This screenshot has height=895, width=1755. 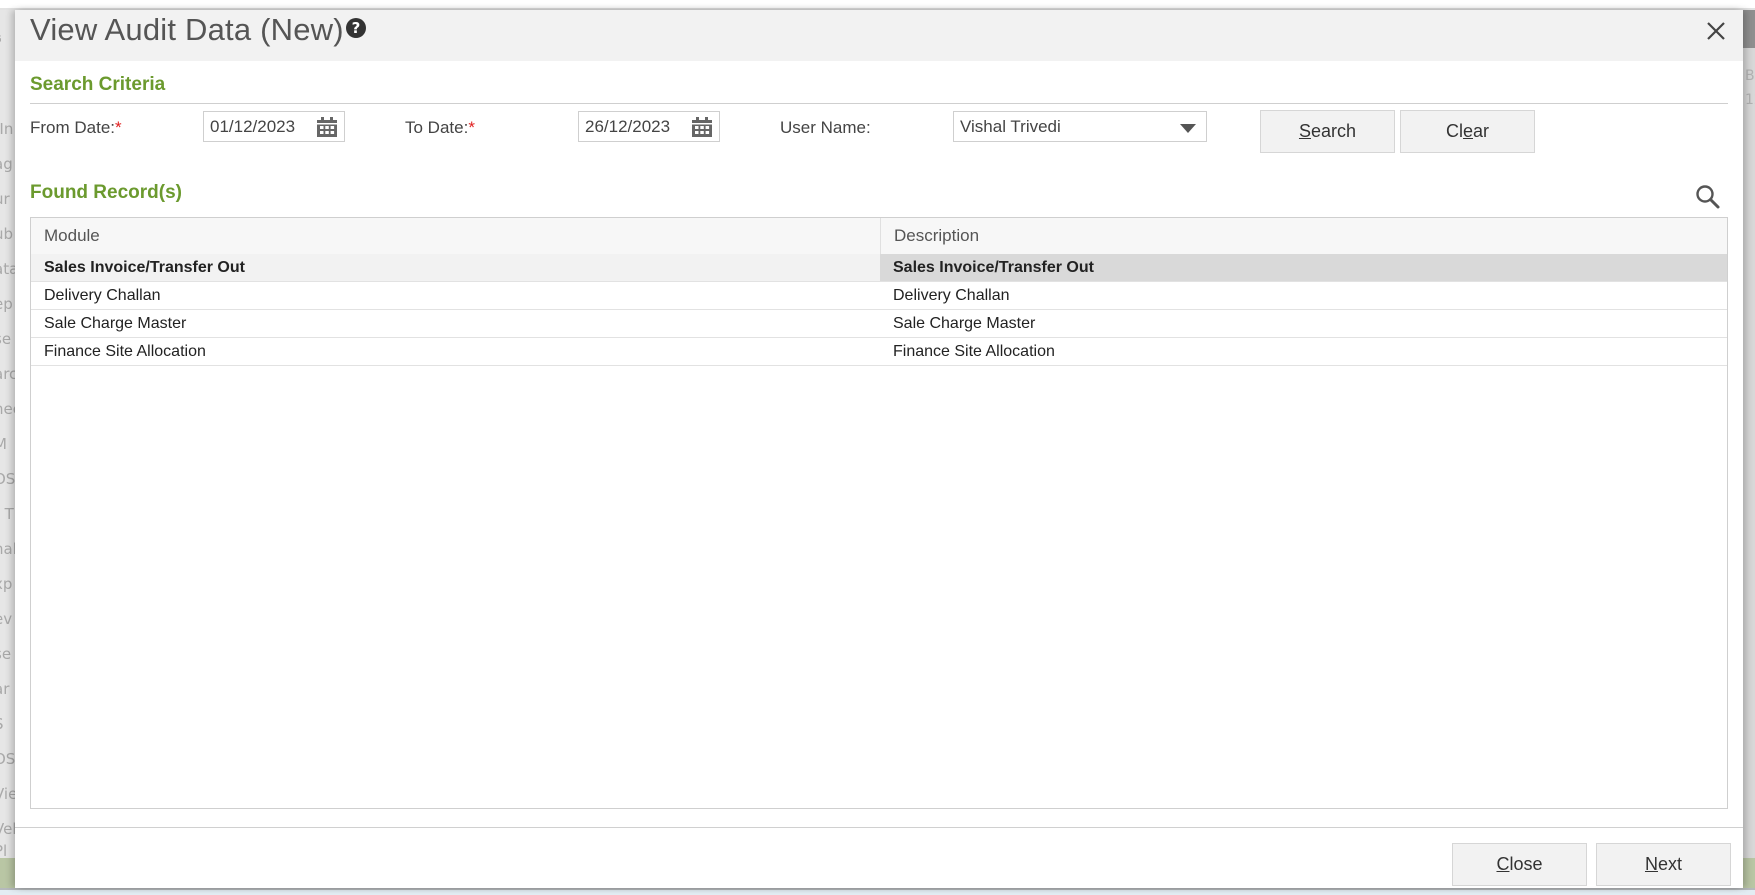 What do you see at coordinates (1708, 197) in the screenshot?
I see `search-icon` at bounding box center [1708, 197].